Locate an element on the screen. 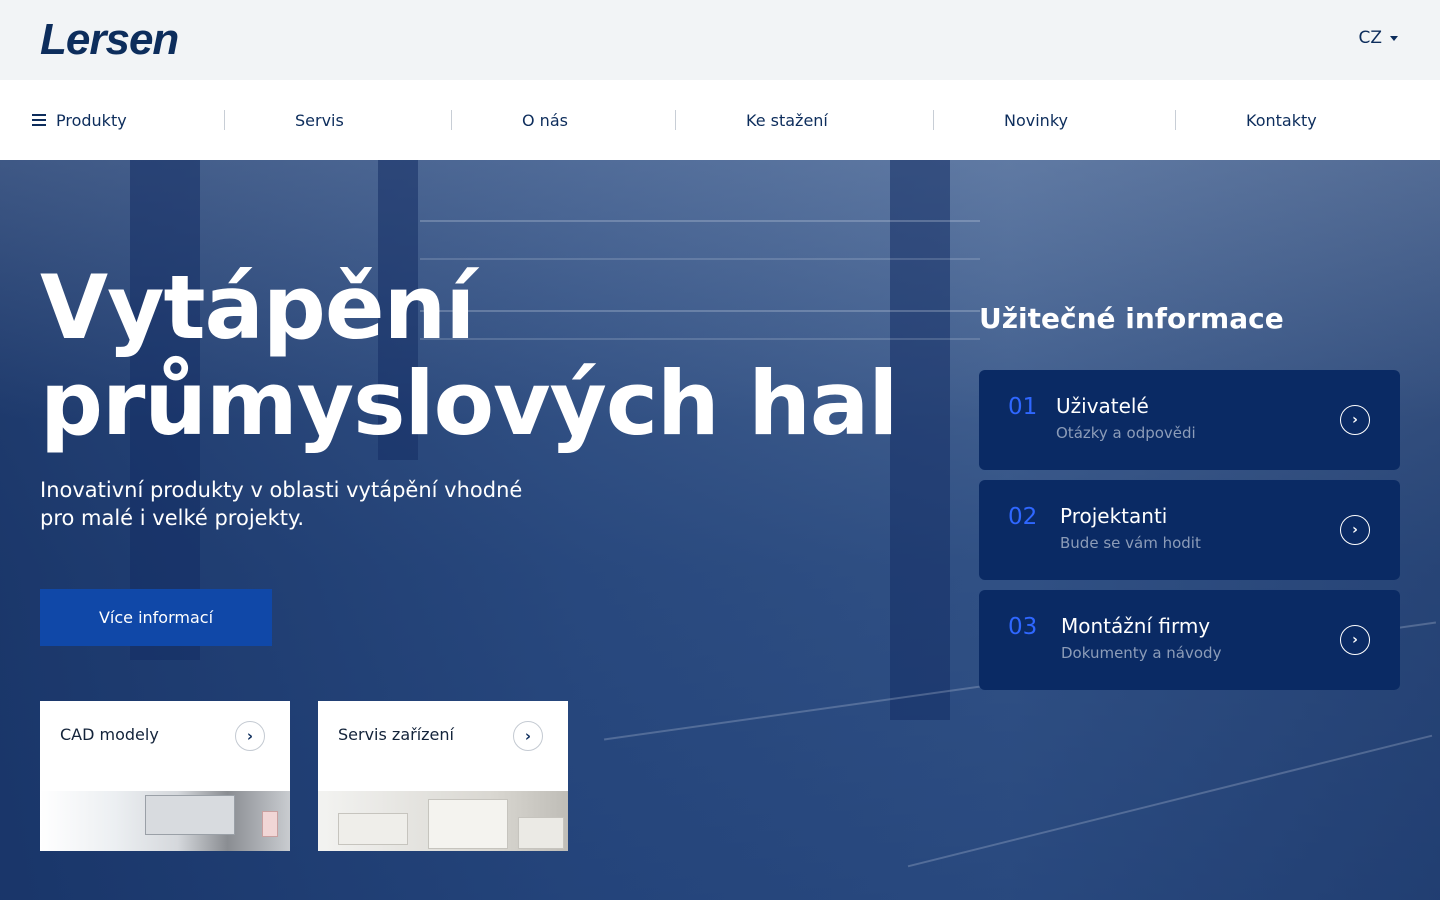 The image size is (1440, 900). nav-label: O nás is located at coordinates (545, 120).